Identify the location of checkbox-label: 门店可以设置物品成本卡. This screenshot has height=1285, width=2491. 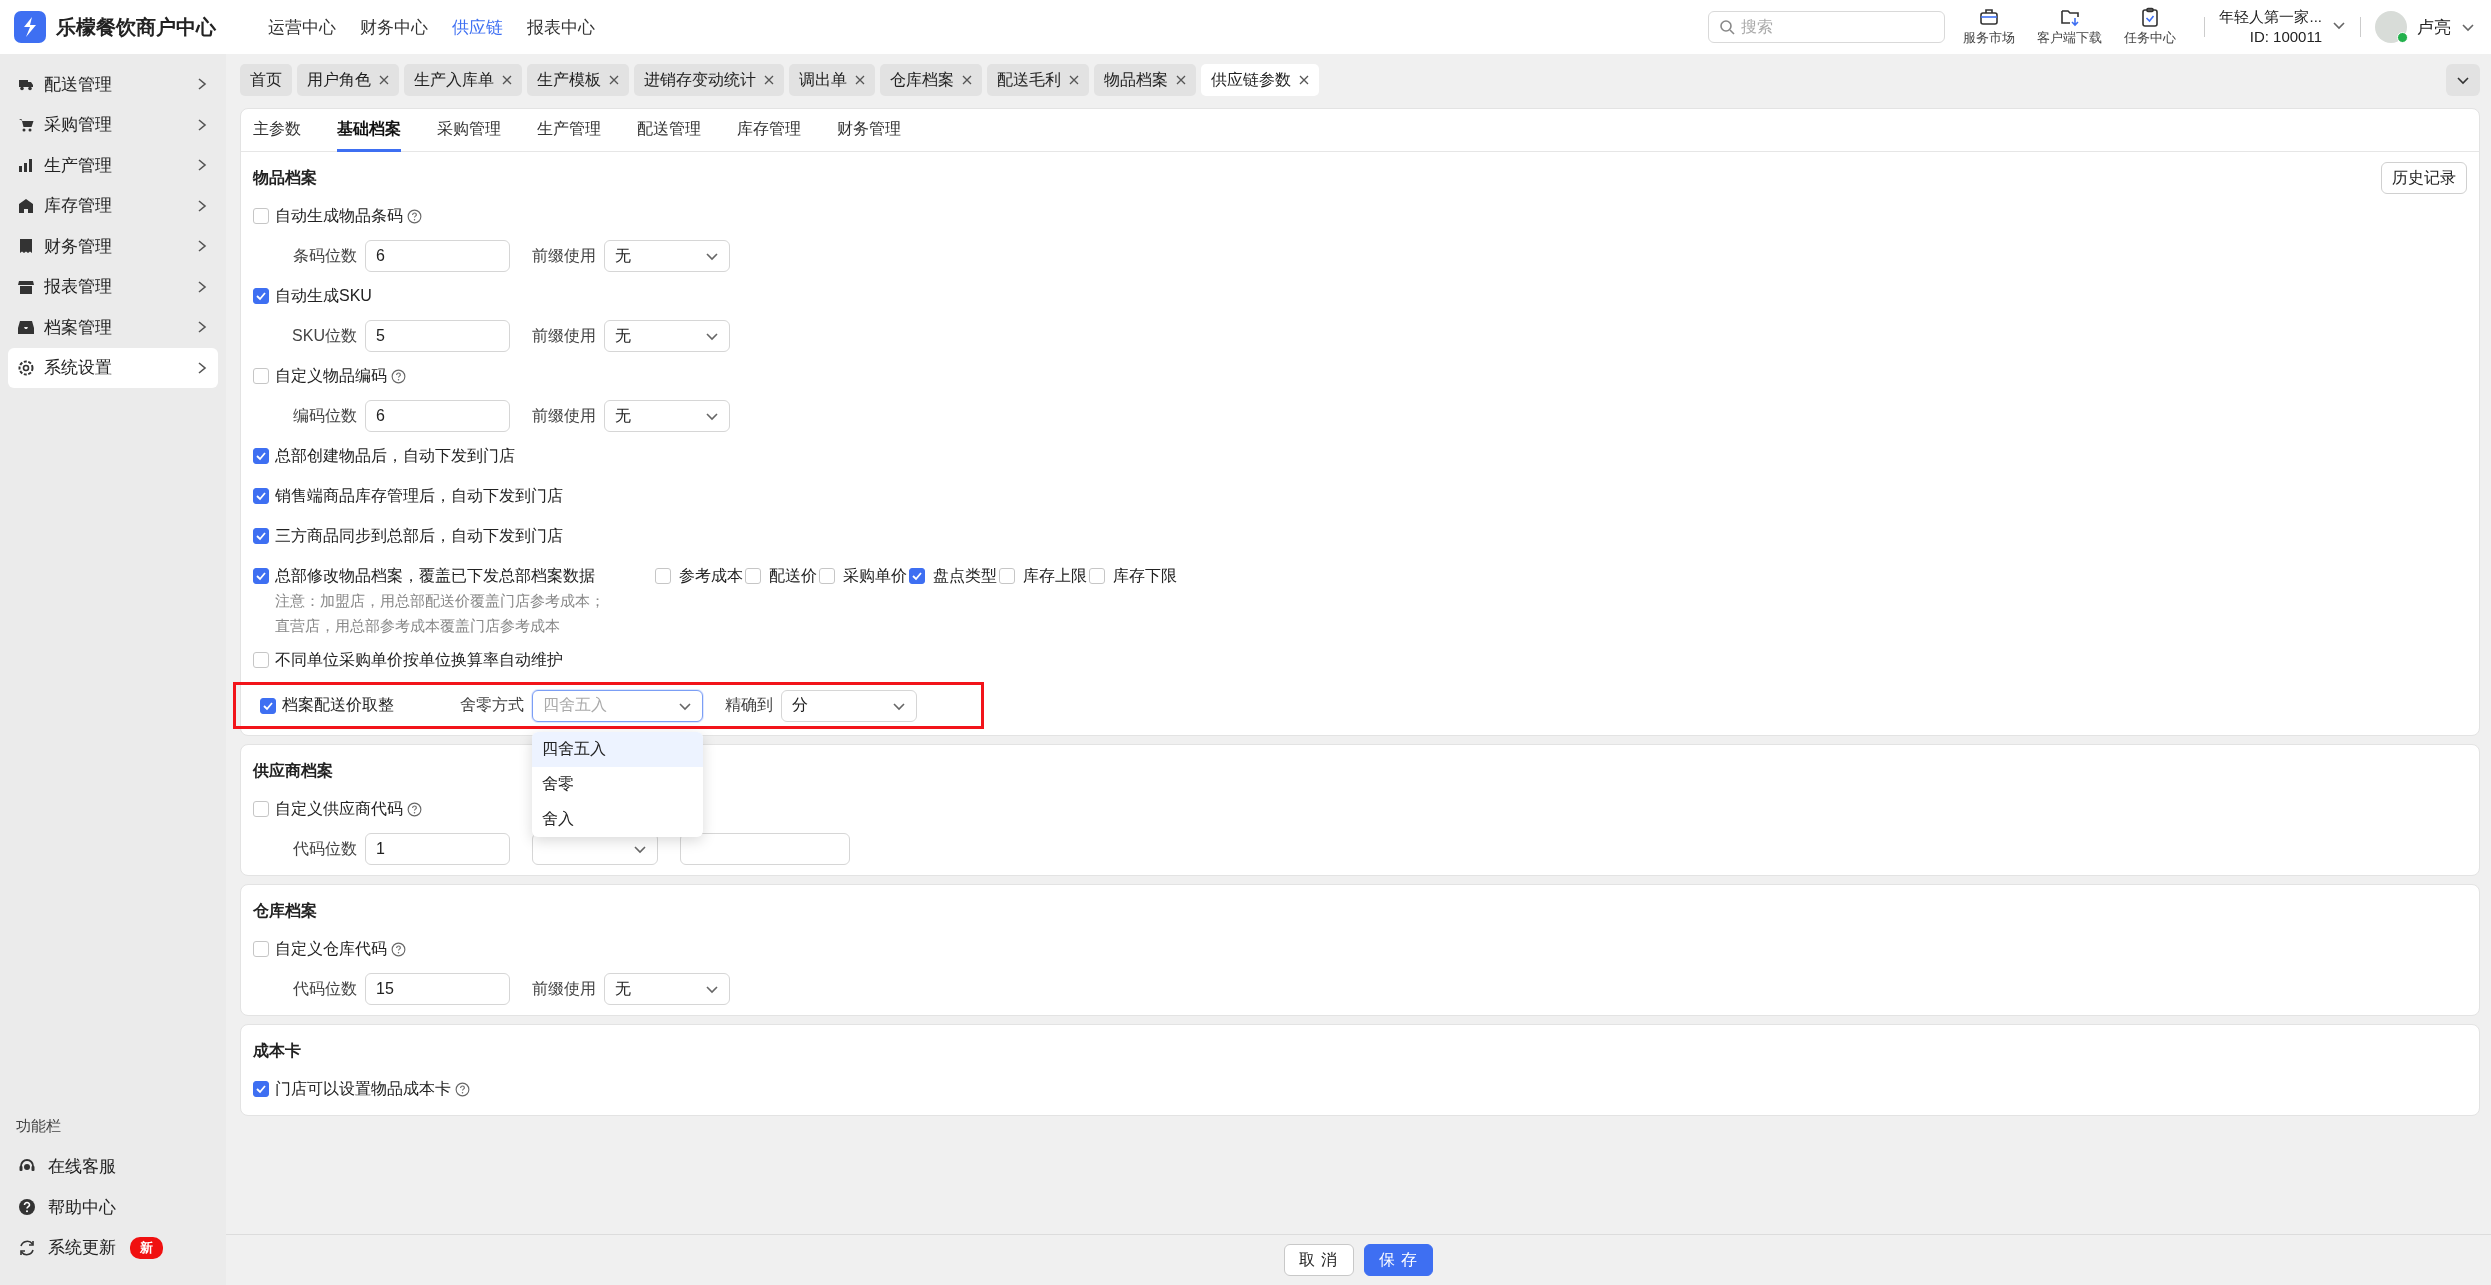
(363, 1089).